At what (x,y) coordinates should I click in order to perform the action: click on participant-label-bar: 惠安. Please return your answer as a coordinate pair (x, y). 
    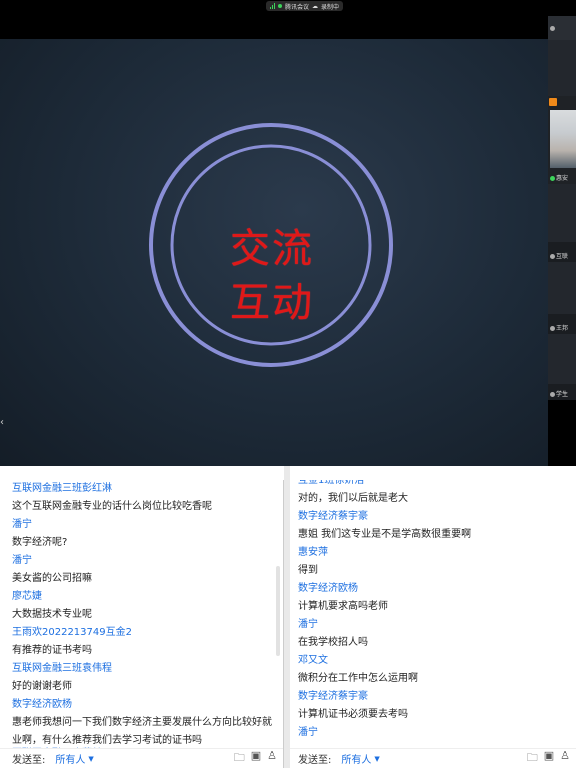
    Looking at the image, I should click on (562, 179).